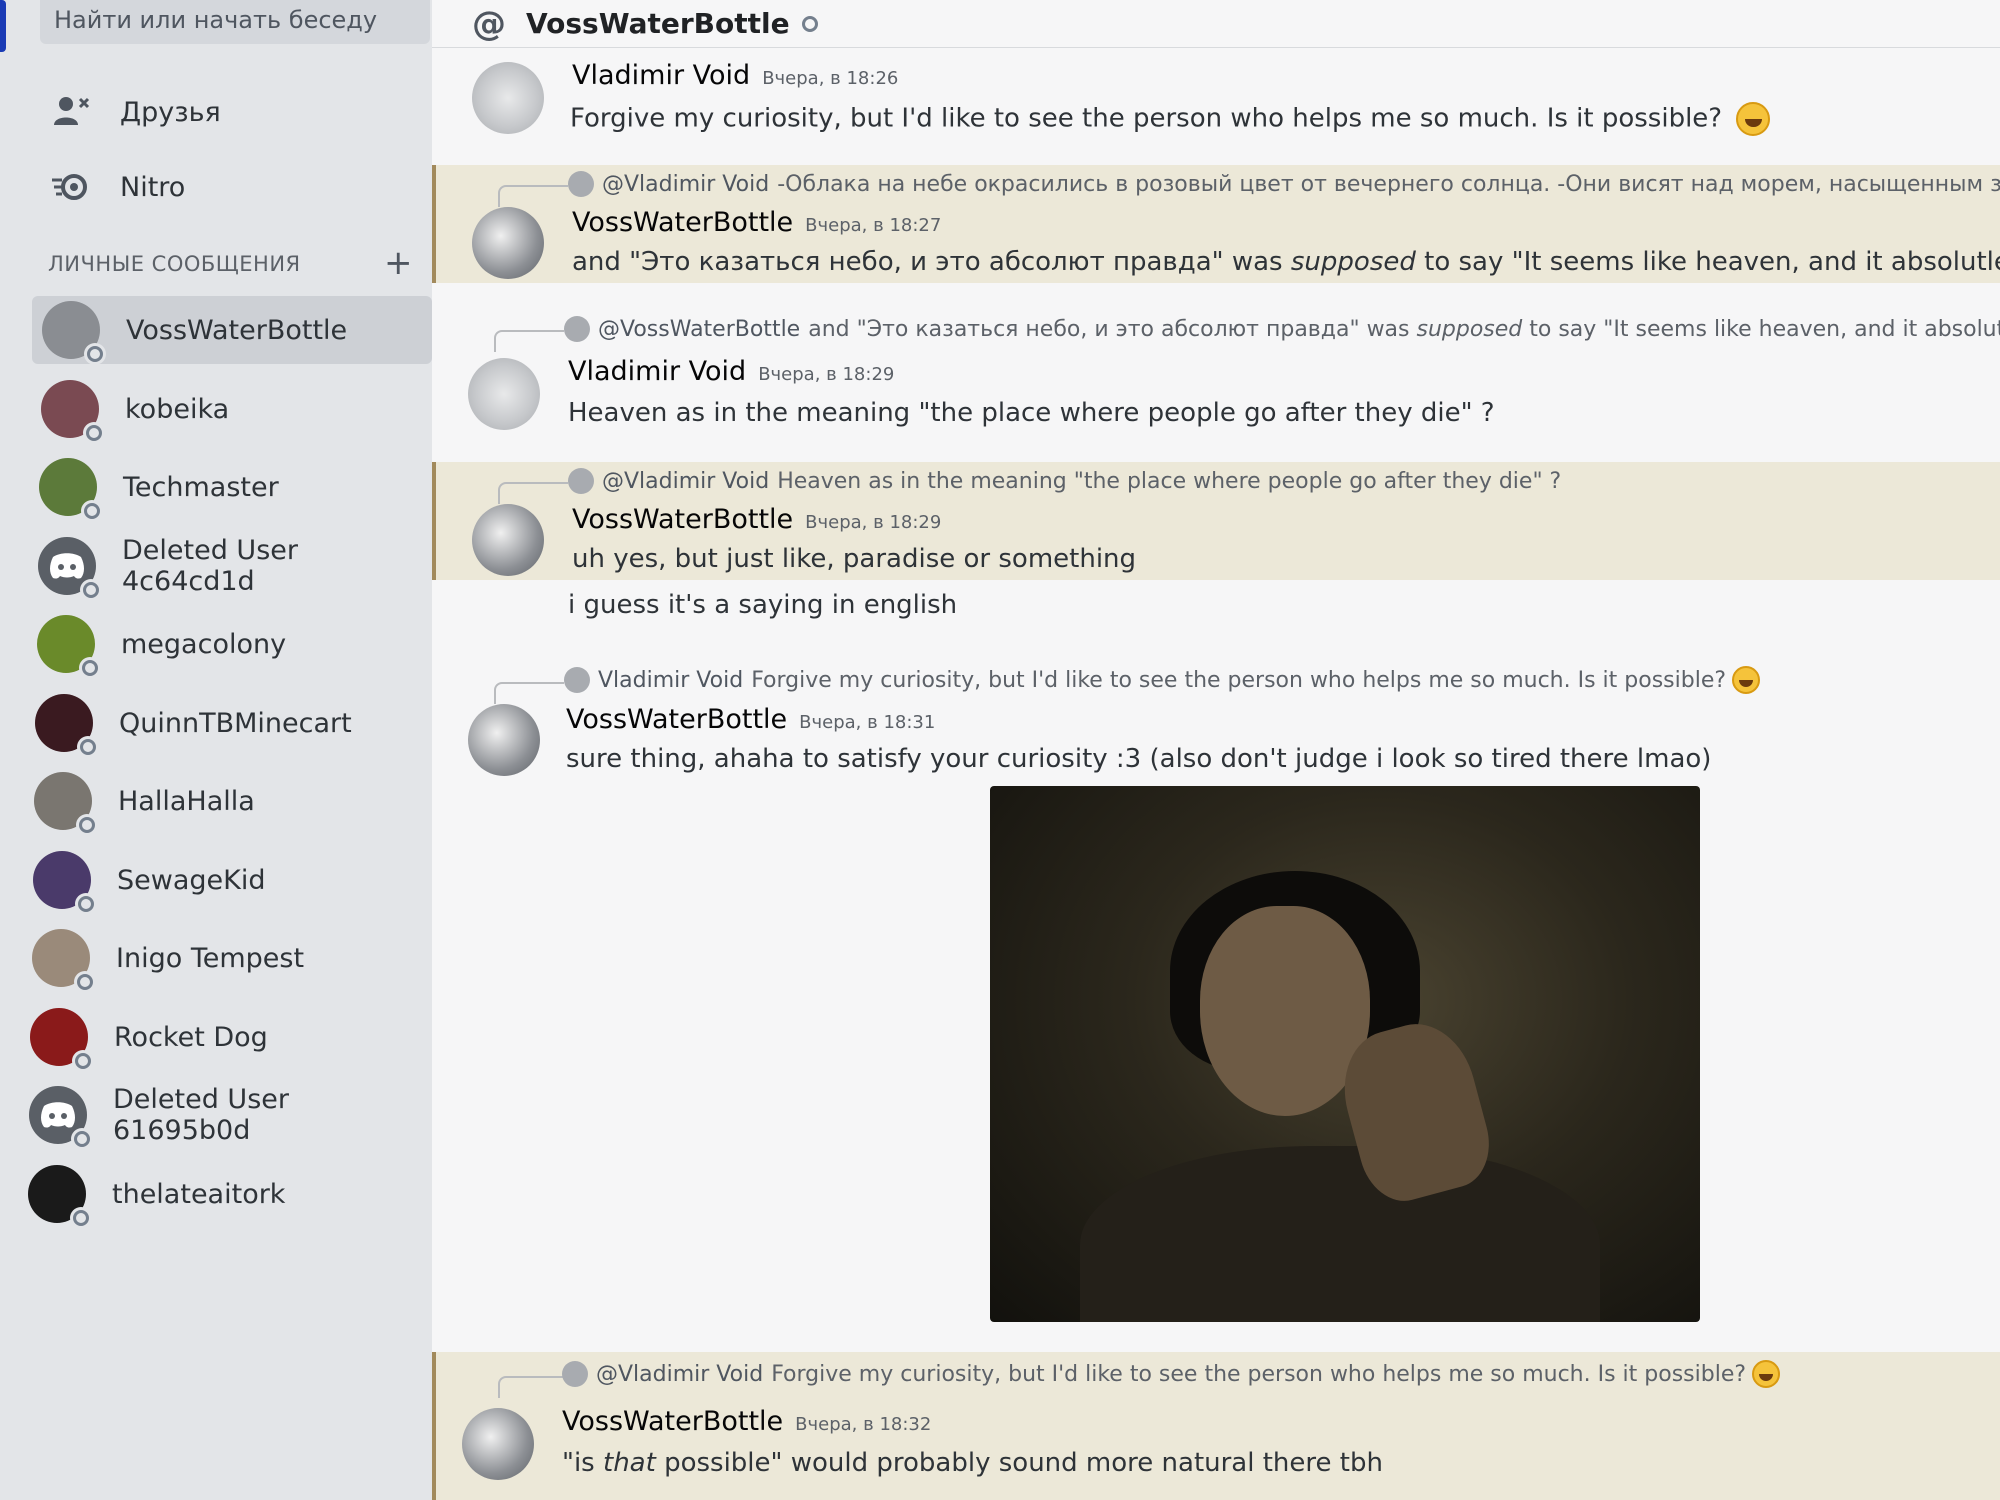  Describe the element at coordinates (191, 880) in the screenshot. I see `dm-item-label: SewageKid` at that location.